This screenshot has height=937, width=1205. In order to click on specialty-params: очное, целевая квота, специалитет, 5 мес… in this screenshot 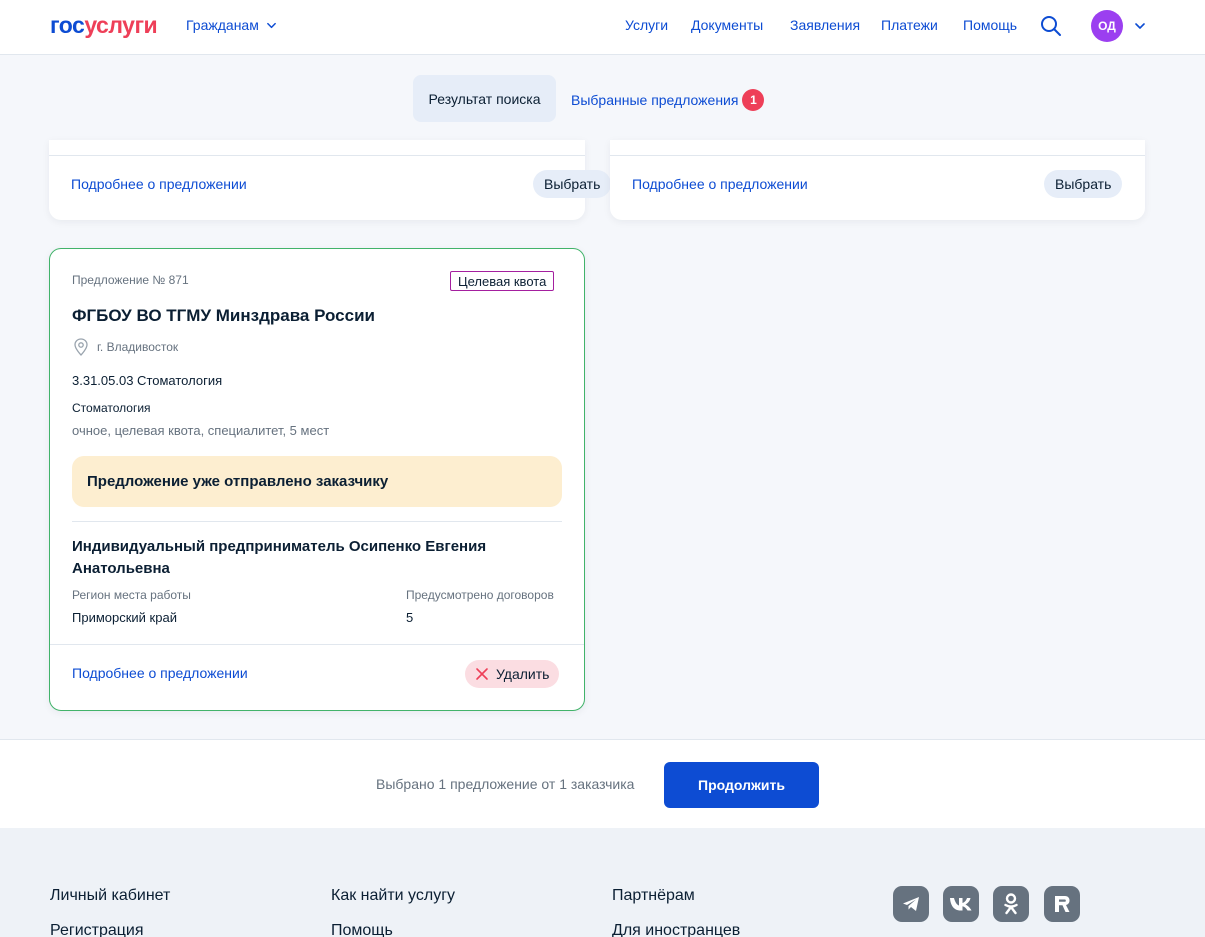, I will do `click(201, 430)`.